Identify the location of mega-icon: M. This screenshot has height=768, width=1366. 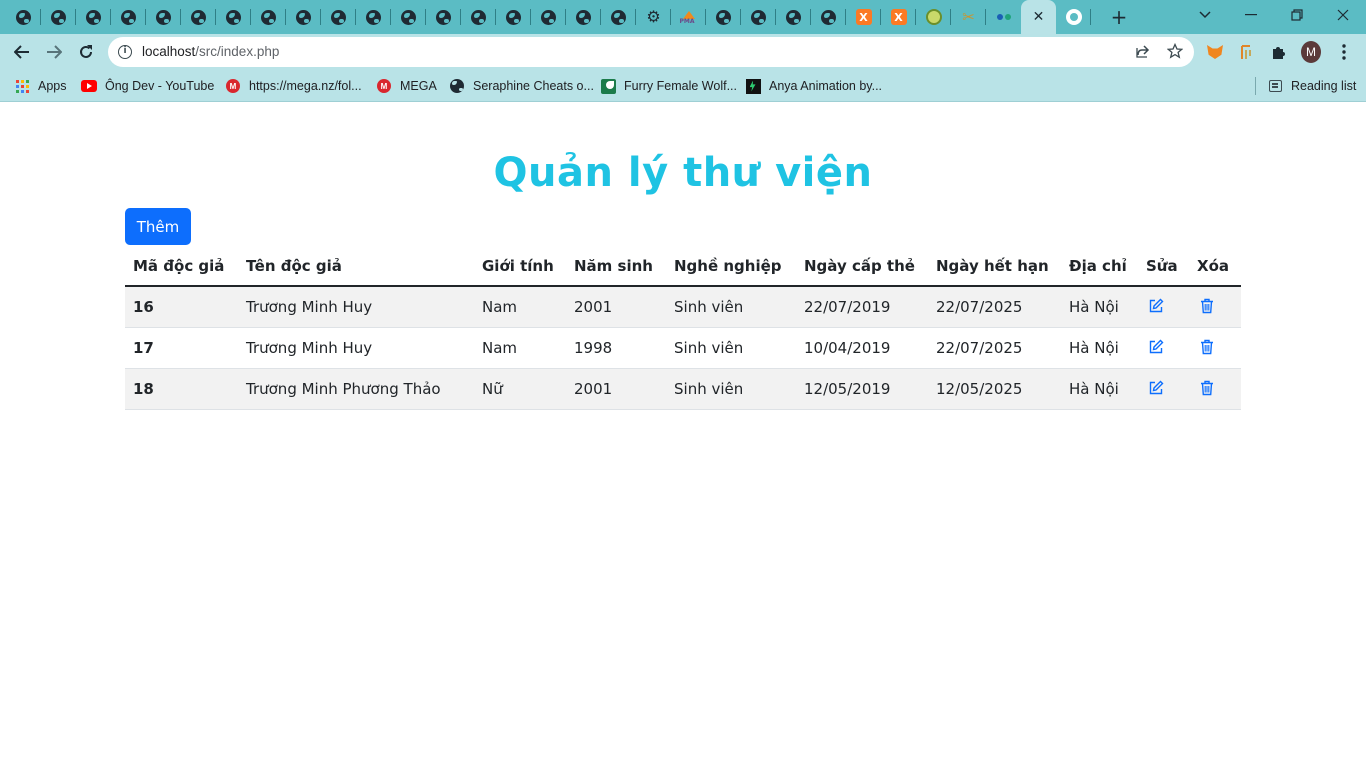
(233, 86).